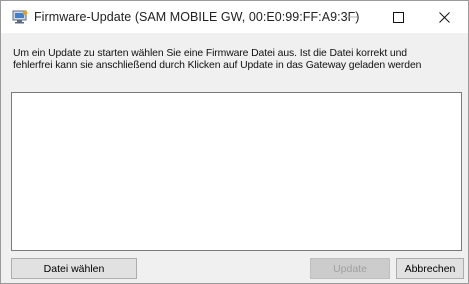 The width and height of the screenshot is (469, 284). I want to click on update-button: Update, so click(350, 268).